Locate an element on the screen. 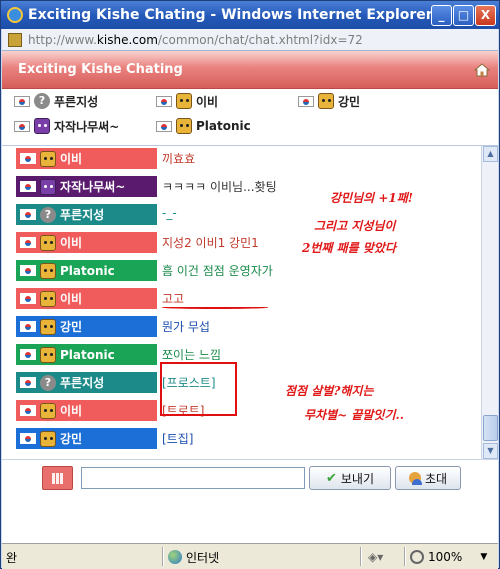  message-row: 이비 끼효효 is located at coordinates (243, 158).